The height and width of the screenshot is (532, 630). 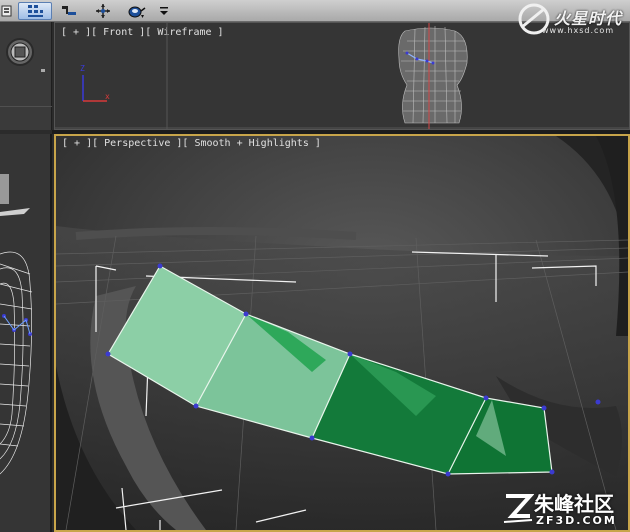 I want to click on schematic-grid-icon, so click(x=35, y=11).